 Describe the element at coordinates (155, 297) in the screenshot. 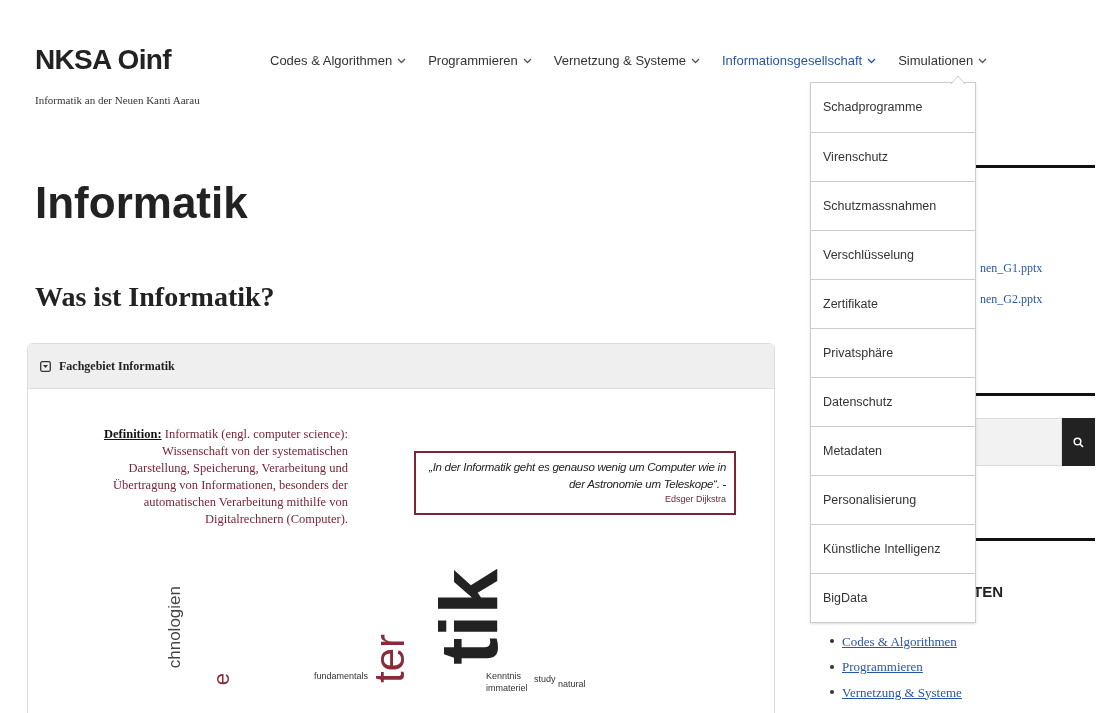

I see `section-title: Was ist Informatik?` at that location.